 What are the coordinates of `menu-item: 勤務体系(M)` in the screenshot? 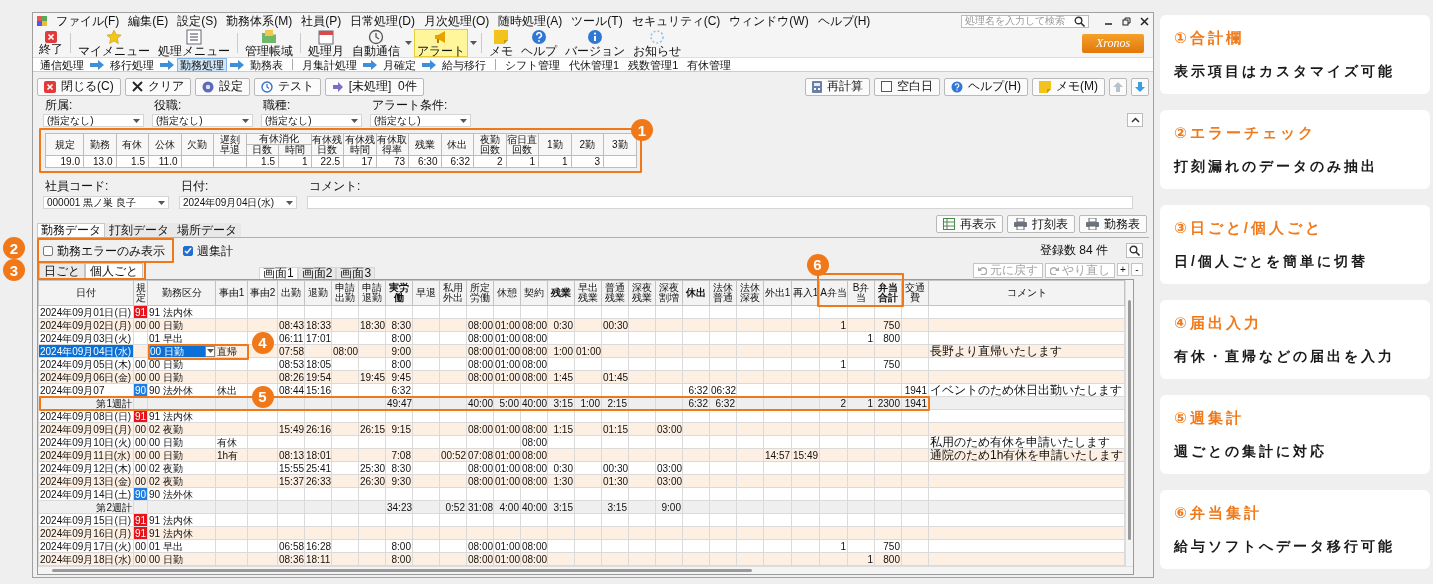 It's located at (259, 21).